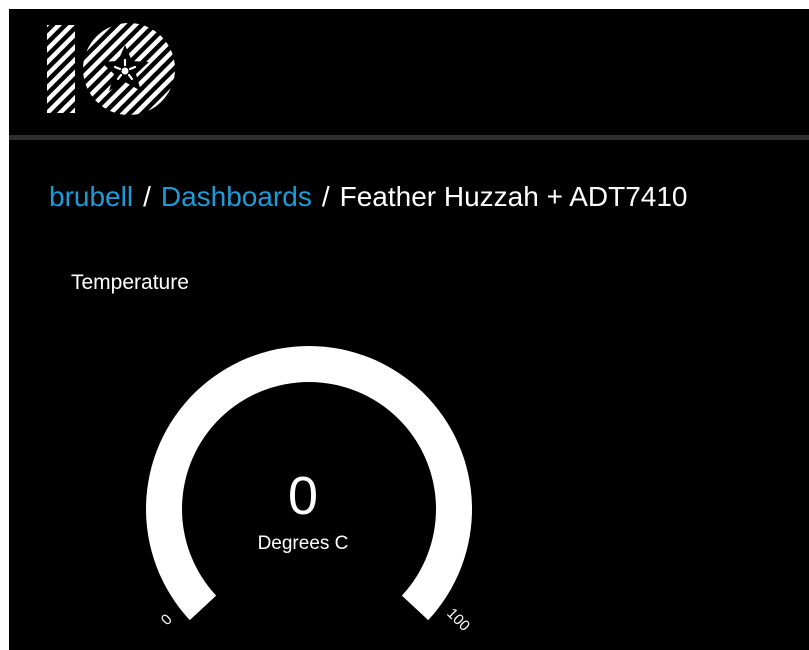 This screenshot has width=809, height=650. I want to click on gauge-unit: Degrees C, so click(303, 543).